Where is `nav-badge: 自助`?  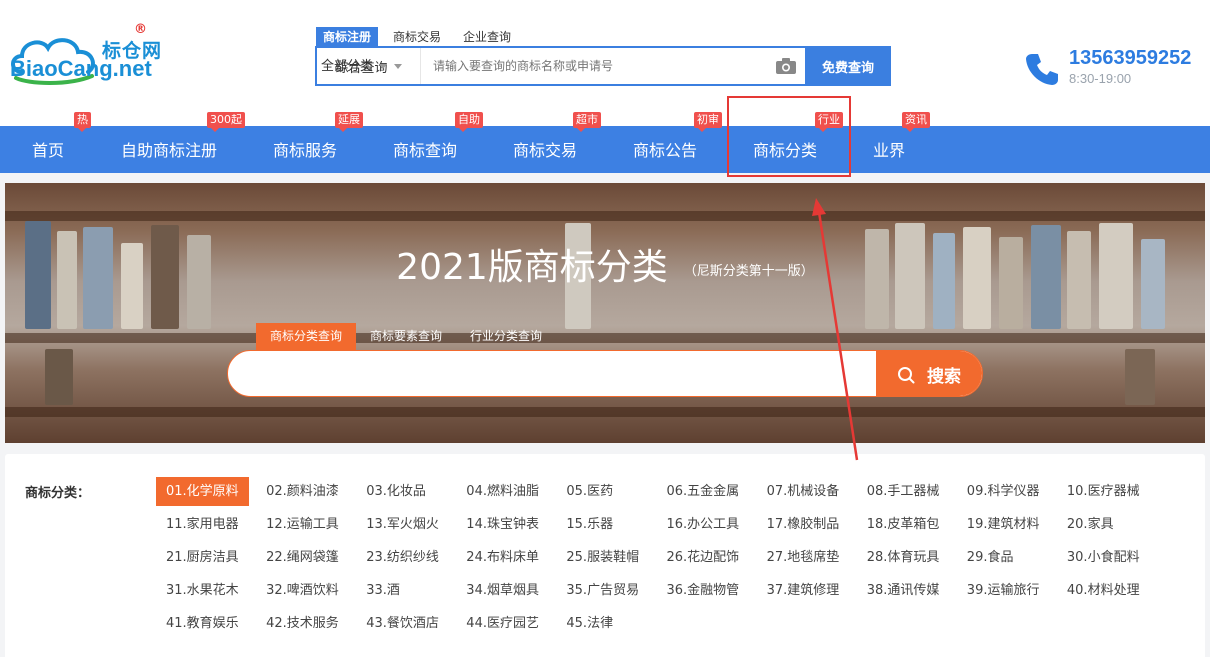 nav-badge: 自助 is located at coordinates (469, 122).